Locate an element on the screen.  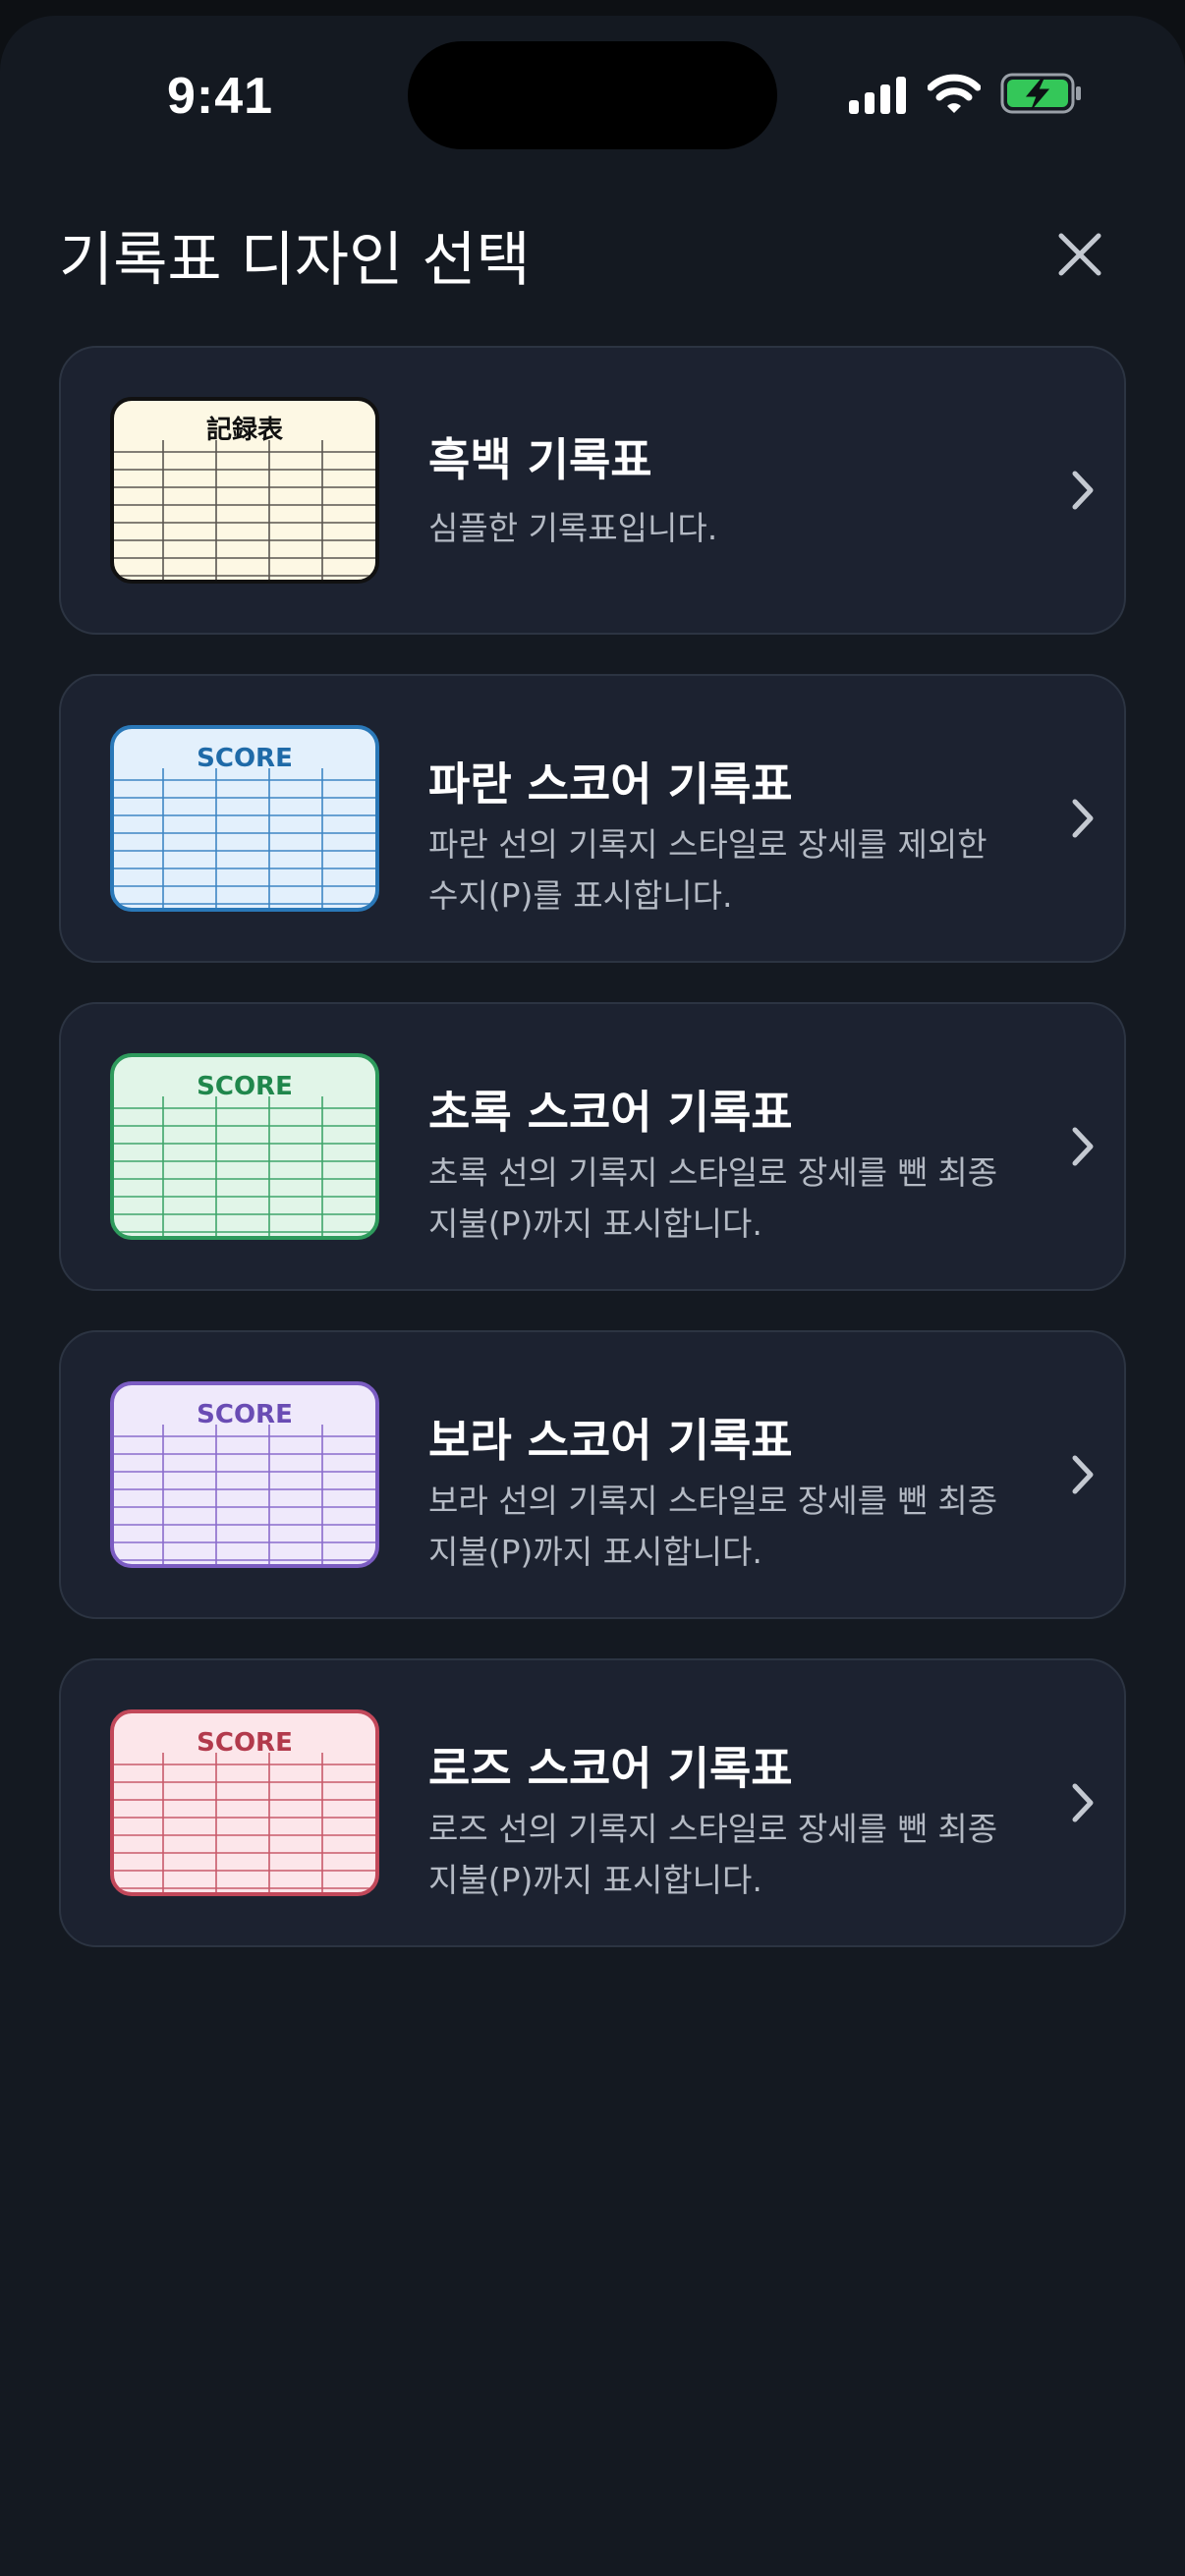
design-title: 보라 스코어 기록표 is located at coordinates (610, 1440).